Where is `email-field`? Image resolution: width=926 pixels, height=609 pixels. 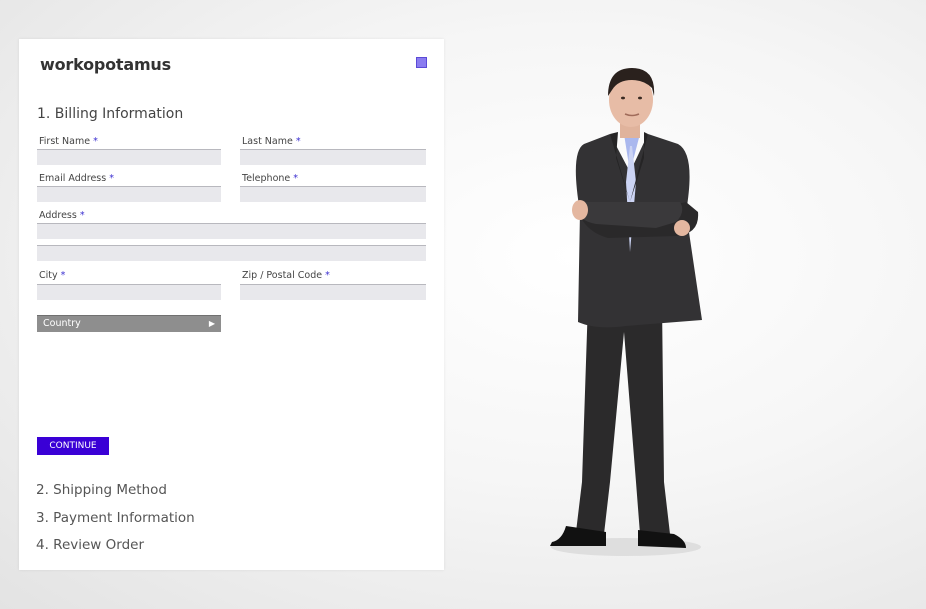
email-field is located at coordinates (129, 194).